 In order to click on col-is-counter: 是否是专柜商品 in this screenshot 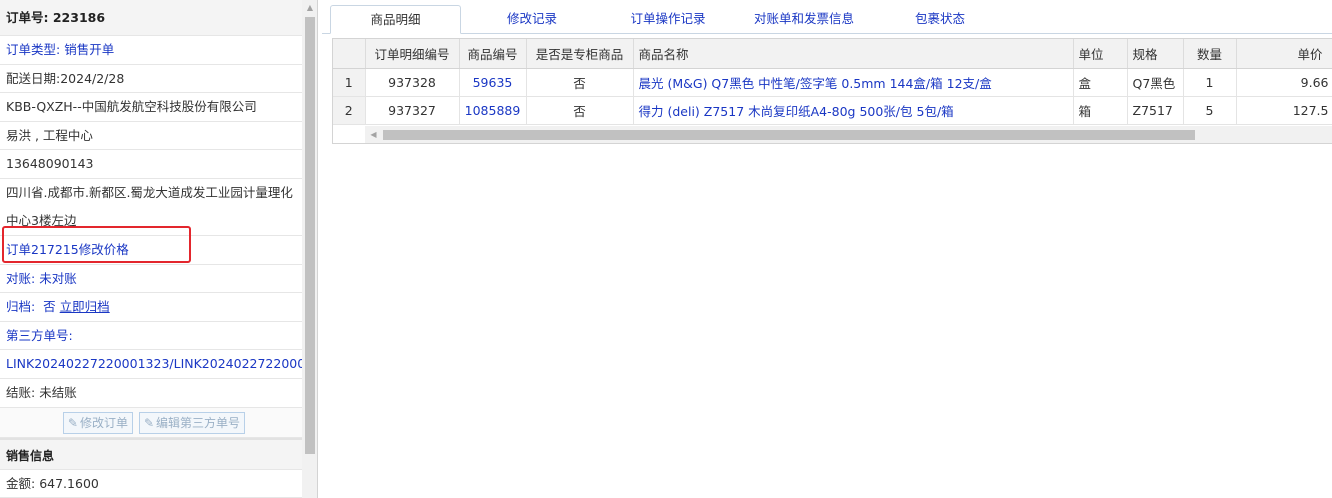, I will do `click(580, 54)`.